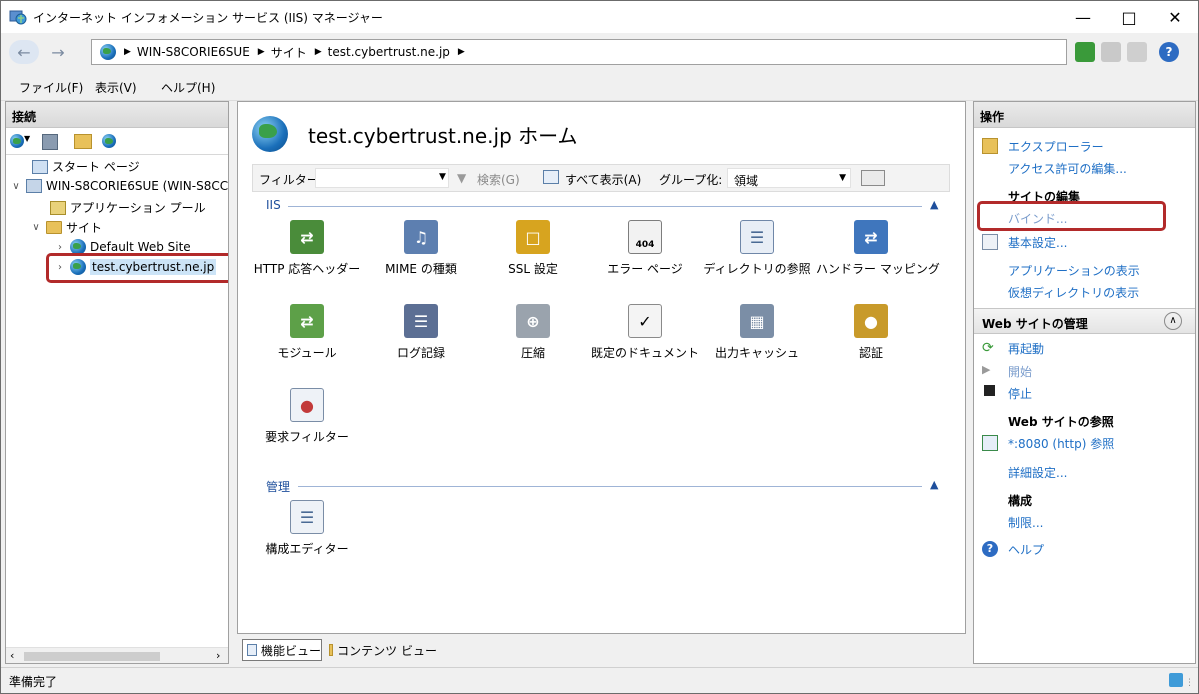  Describe the element at coordinates (1061, 422) in the screenshot. I see `browse-site-heading: Web サイトの参照` at that location.